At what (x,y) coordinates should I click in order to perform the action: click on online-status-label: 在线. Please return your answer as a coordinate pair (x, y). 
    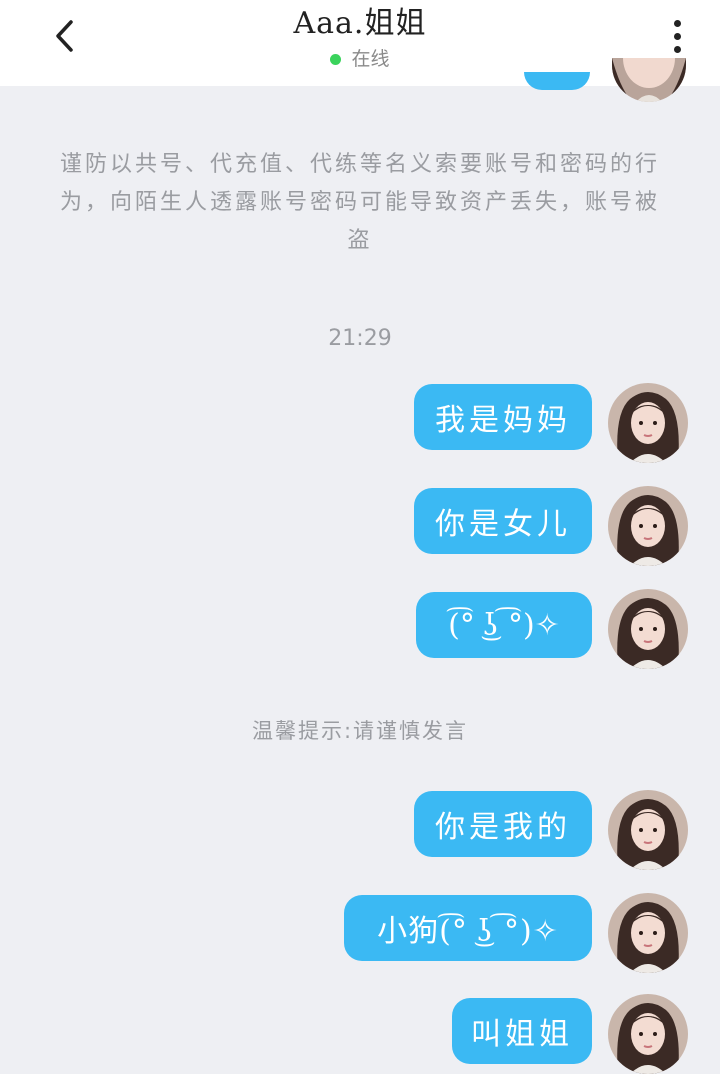
    Looking at the image, I should click on (370, 59).